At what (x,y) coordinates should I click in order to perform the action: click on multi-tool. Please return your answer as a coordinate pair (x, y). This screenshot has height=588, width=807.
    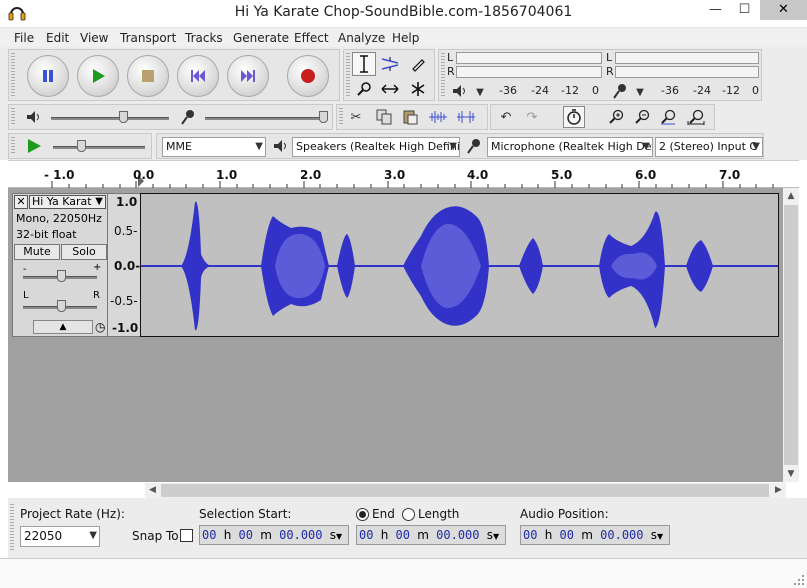
    Looking at the image, I should click on (418, 89).